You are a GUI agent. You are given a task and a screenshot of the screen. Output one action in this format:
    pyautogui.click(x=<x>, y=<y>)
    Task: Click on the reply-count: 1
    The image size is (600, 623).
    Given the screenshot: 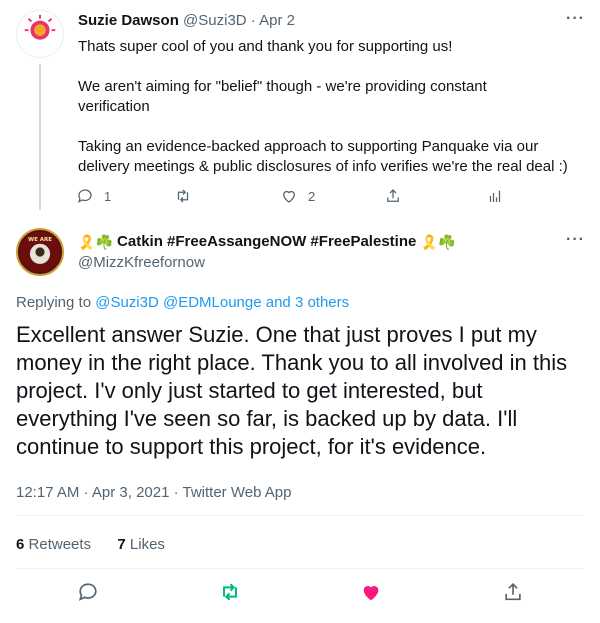 What is the action you would take?
    pyautogui.click(x=108, y=196)
    